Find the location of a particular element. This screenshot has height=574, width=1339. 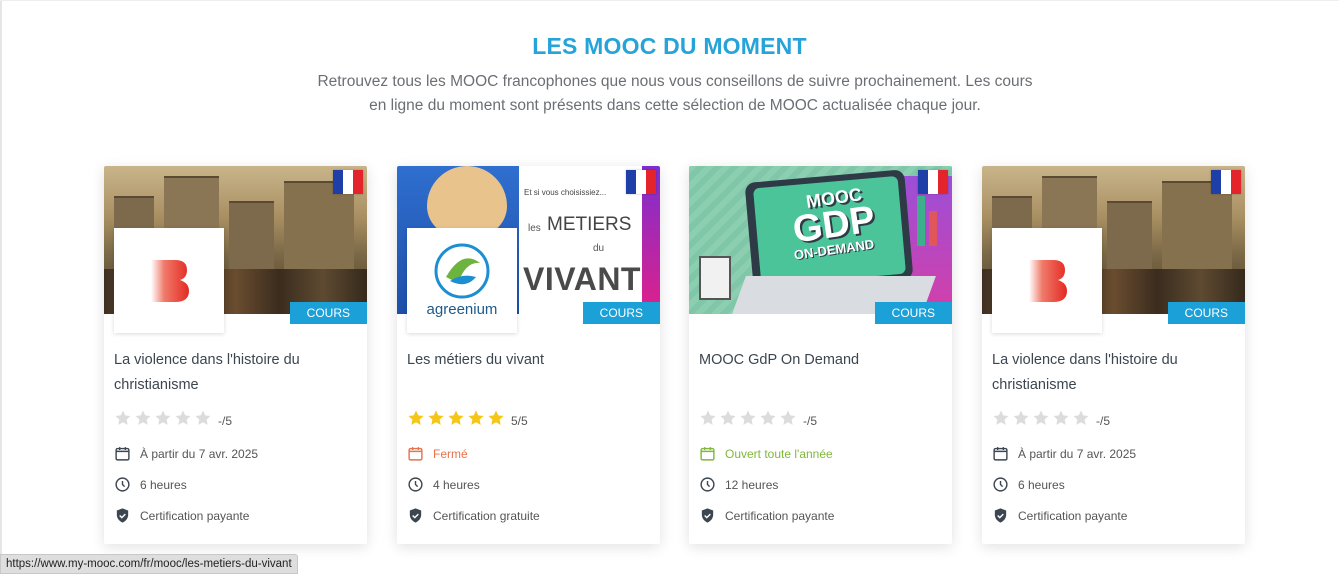

start-date-text: Fermé is located at coordinates (450, 453).